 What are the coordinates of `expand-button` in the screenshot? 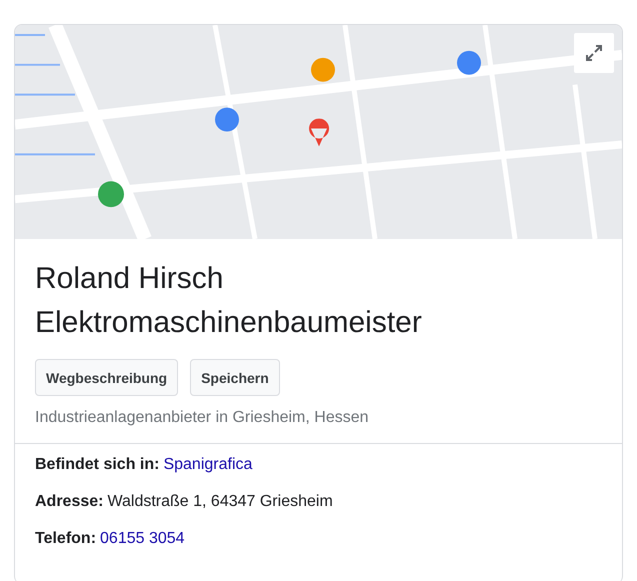 It's located at (594, 53).